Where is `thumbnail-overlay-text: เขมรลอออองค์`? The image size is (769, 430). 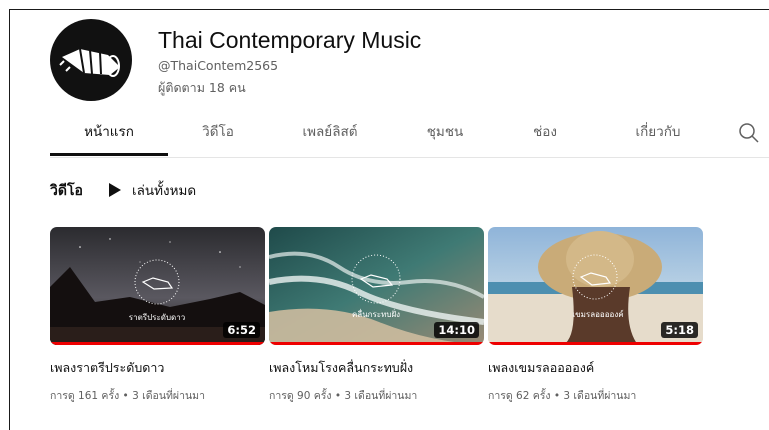
thumbnail-overlay-text: เขมรลอออองค์ is located at coordinates (597, 314).